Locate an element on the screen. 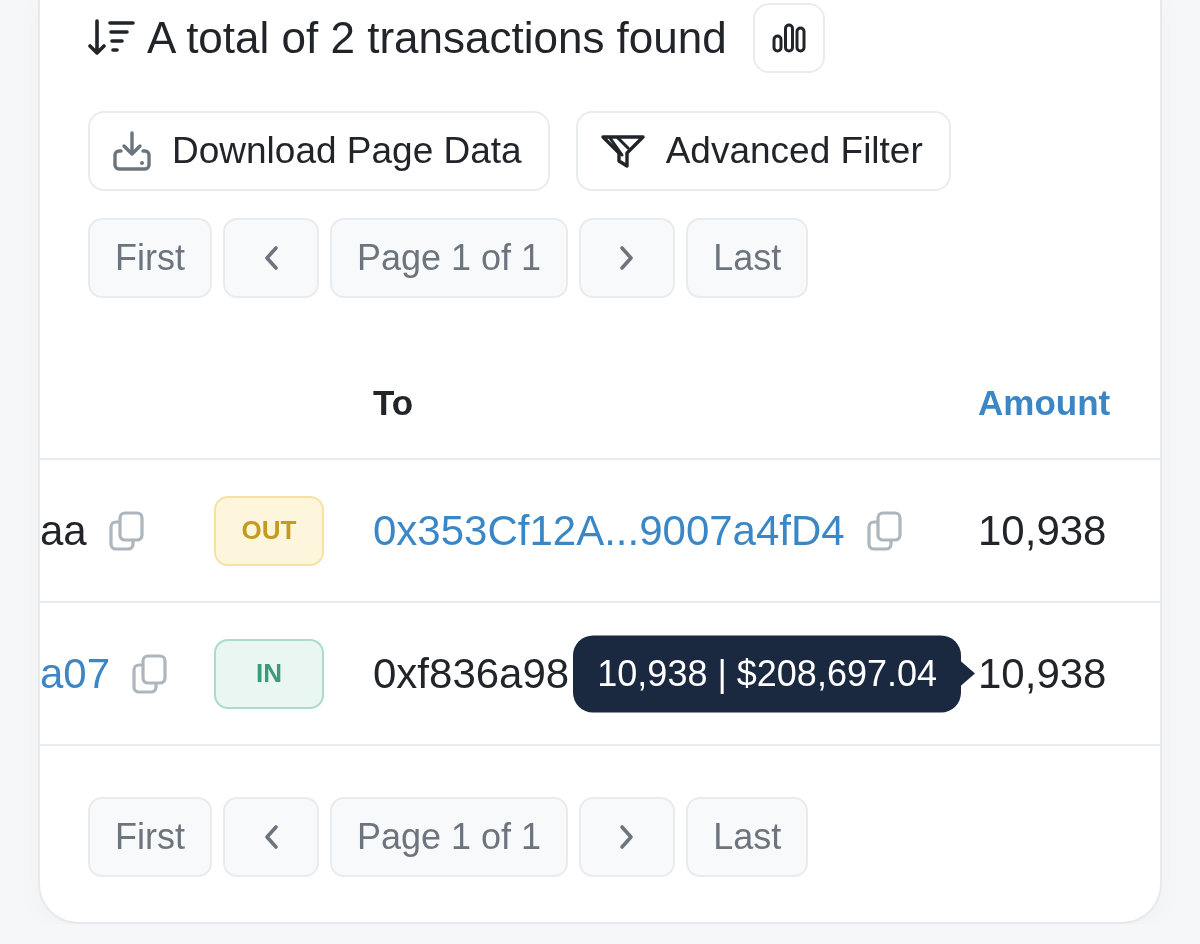  address-link: 0x353Cf12A...9007a4fD4 is located at coordinates (609, 530).